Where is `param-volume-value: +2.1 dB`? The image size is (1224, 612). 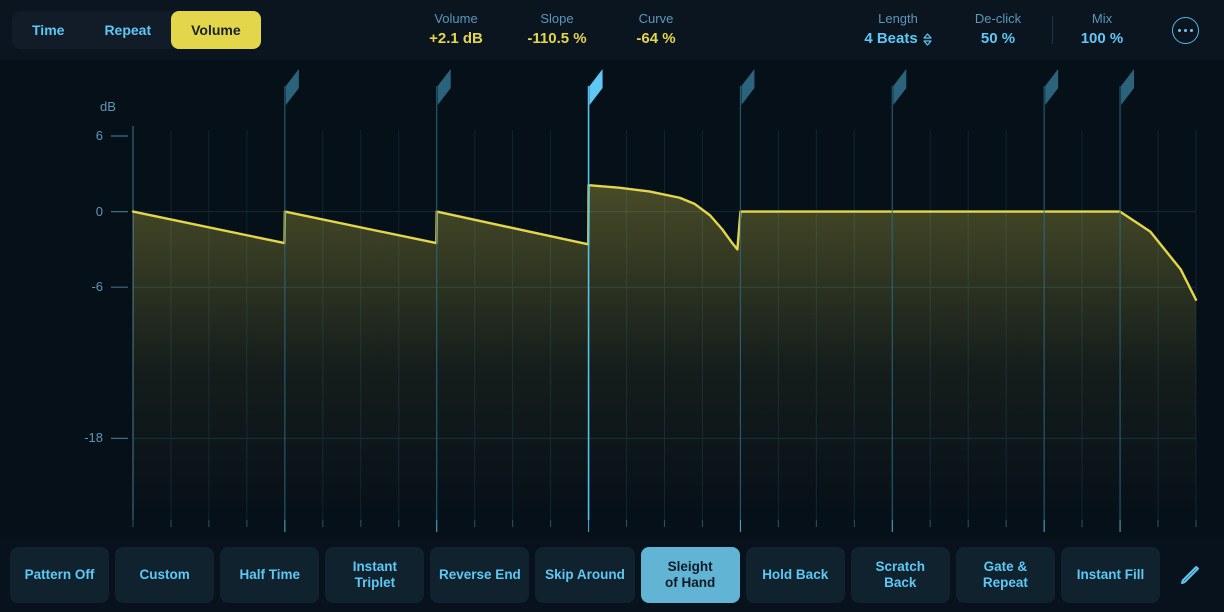
param-volume-value: +2.1 dB is located at coordinates (456, 39).